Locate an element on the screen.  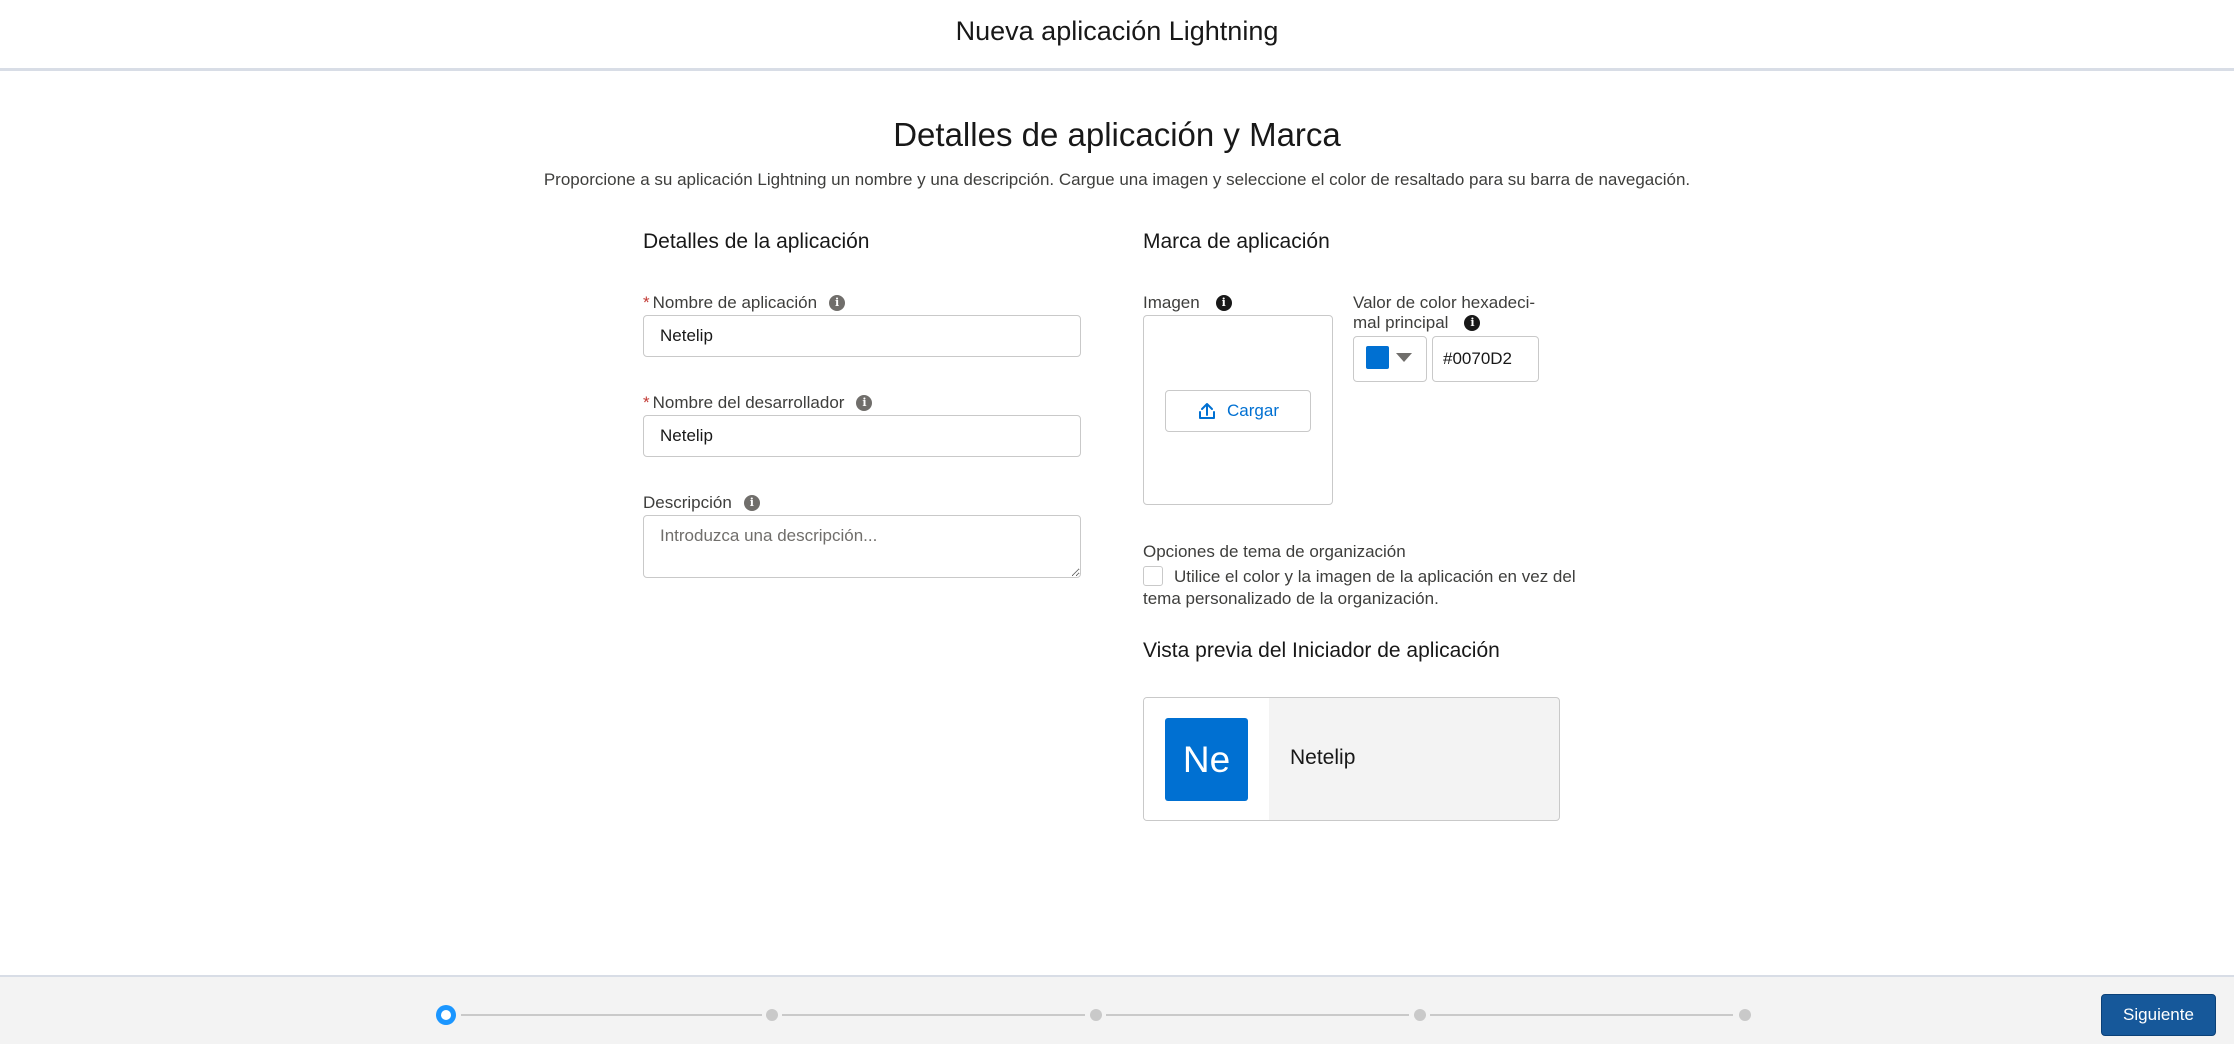
app-launcher-preview: Ne Netelip is located at coordinates (1351, 759).